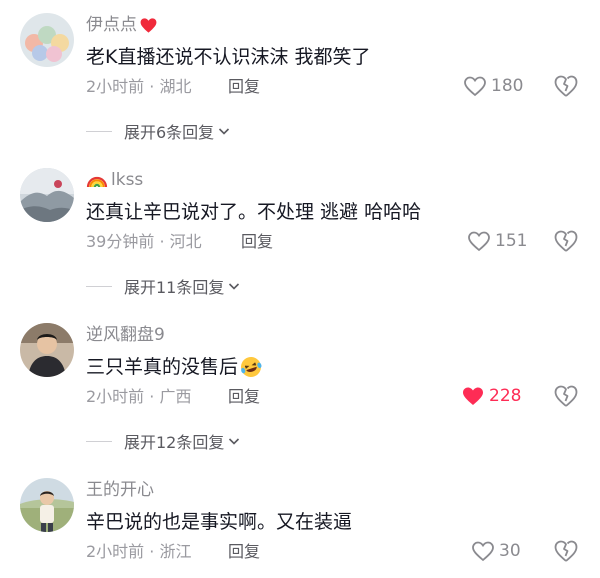  What do you see at coordinates (127, 180) in the screenshot?
I see `username-text: lkss` at bounding box center [127, 180].